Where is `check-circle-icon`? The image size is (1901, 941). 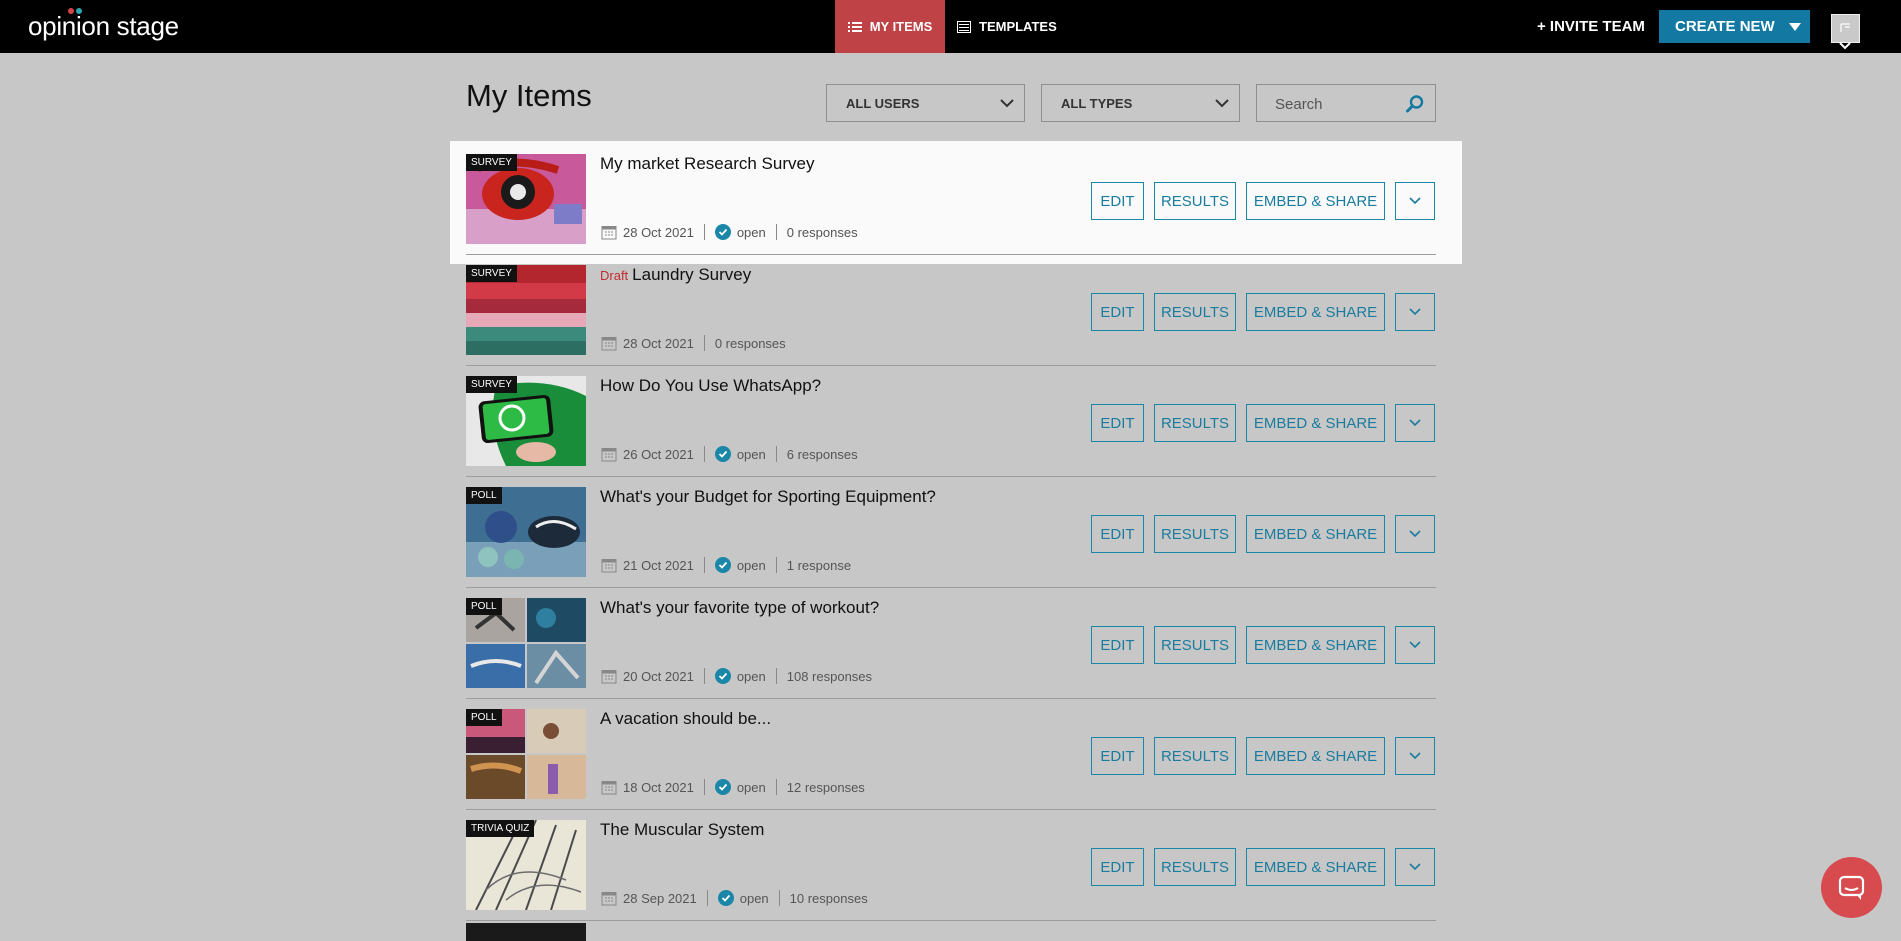 check-circle-icon is located at coordinates (722, 454).